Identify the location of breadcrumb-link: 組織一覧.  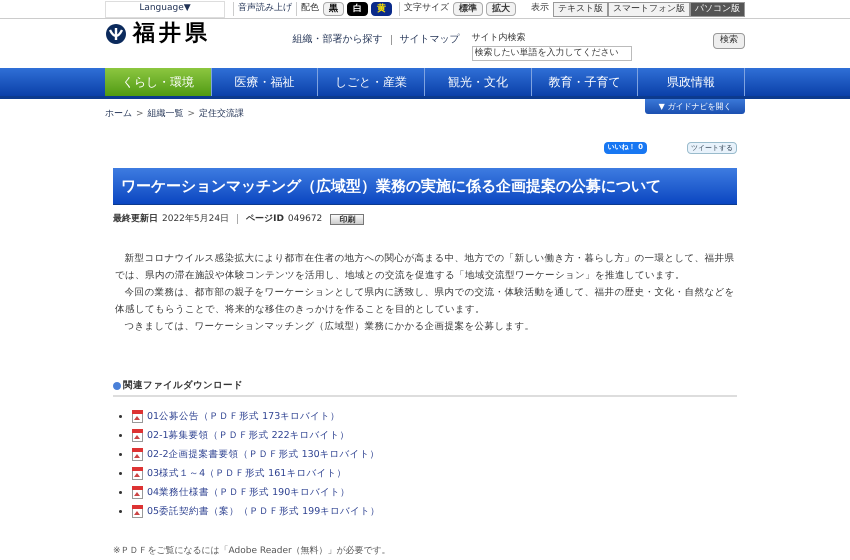
(166, 115).